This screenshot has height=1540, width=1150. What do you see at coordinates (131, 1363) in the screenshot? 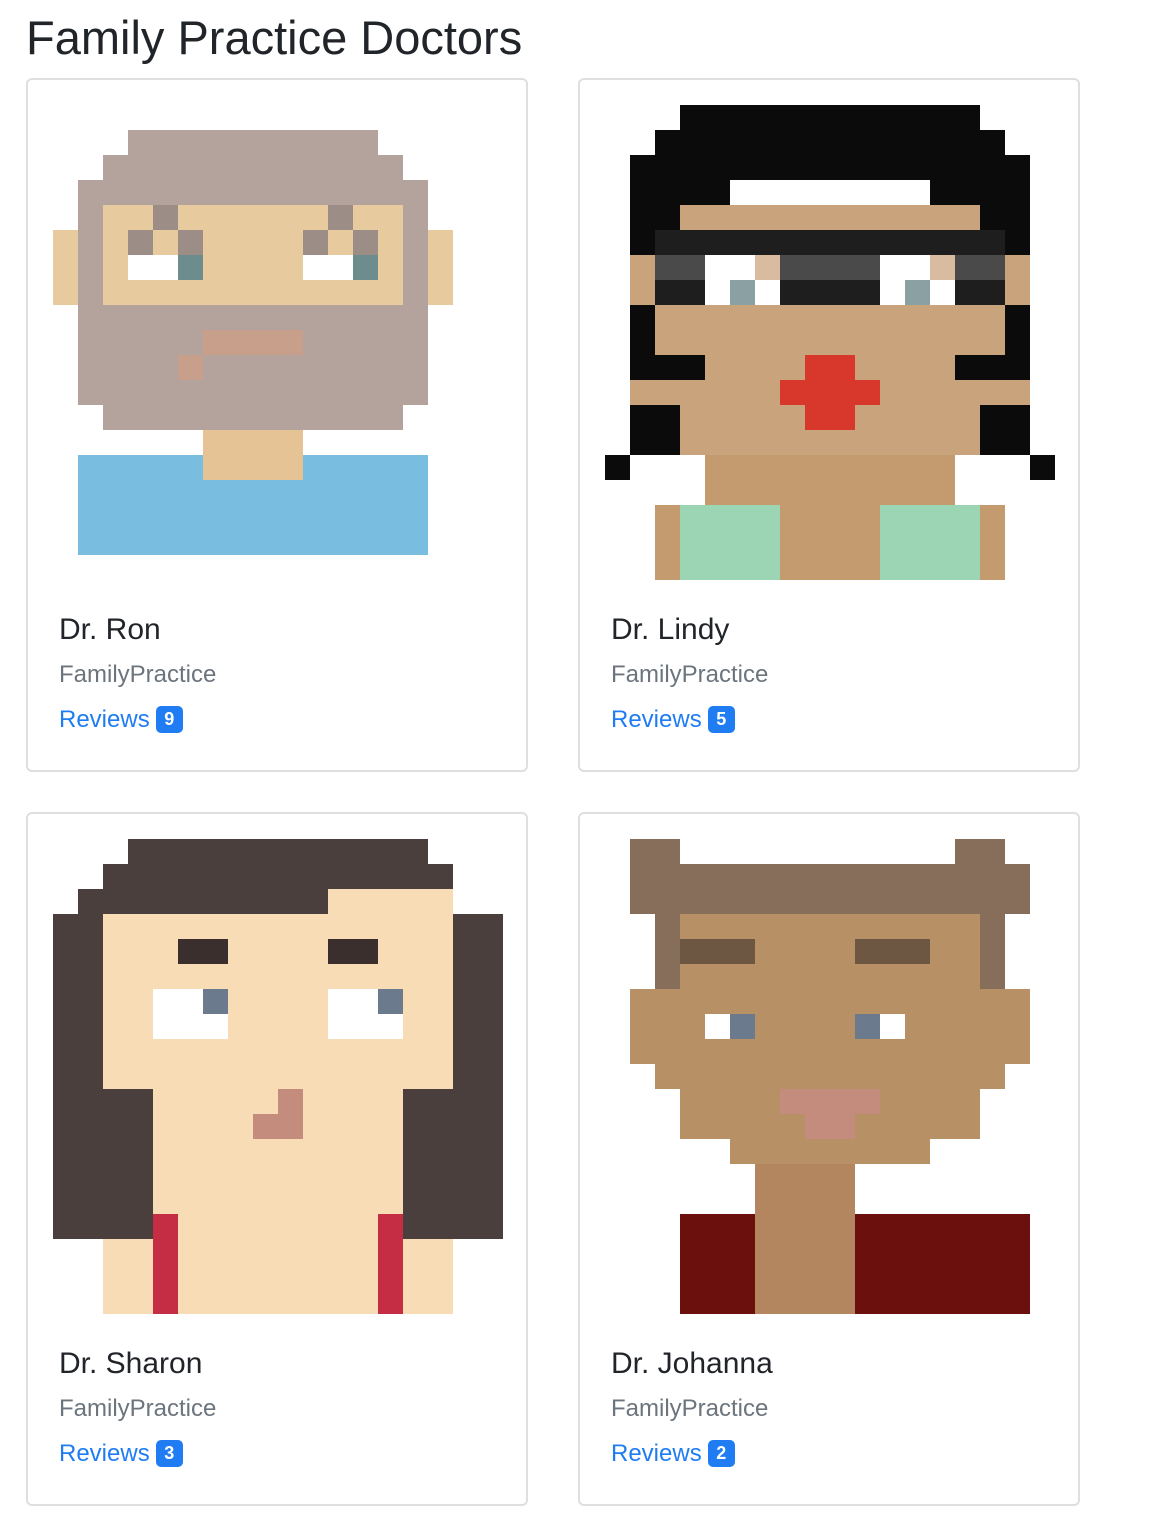
I see `doctor-name: Dr. Sharon` at bounding box center [131, 1363].